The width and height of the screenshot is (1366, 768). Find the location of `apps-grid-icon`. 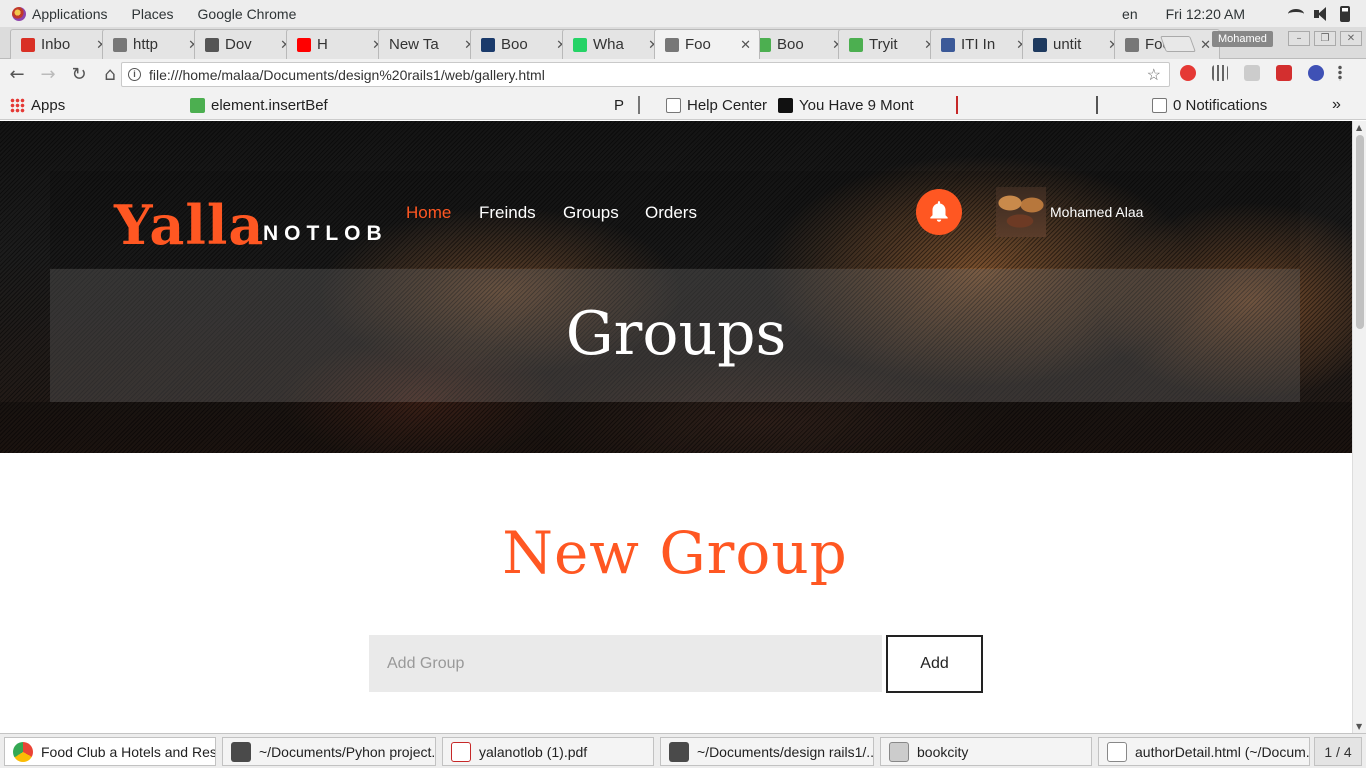

apps-grid-icon is located at coordinates (17, 105).